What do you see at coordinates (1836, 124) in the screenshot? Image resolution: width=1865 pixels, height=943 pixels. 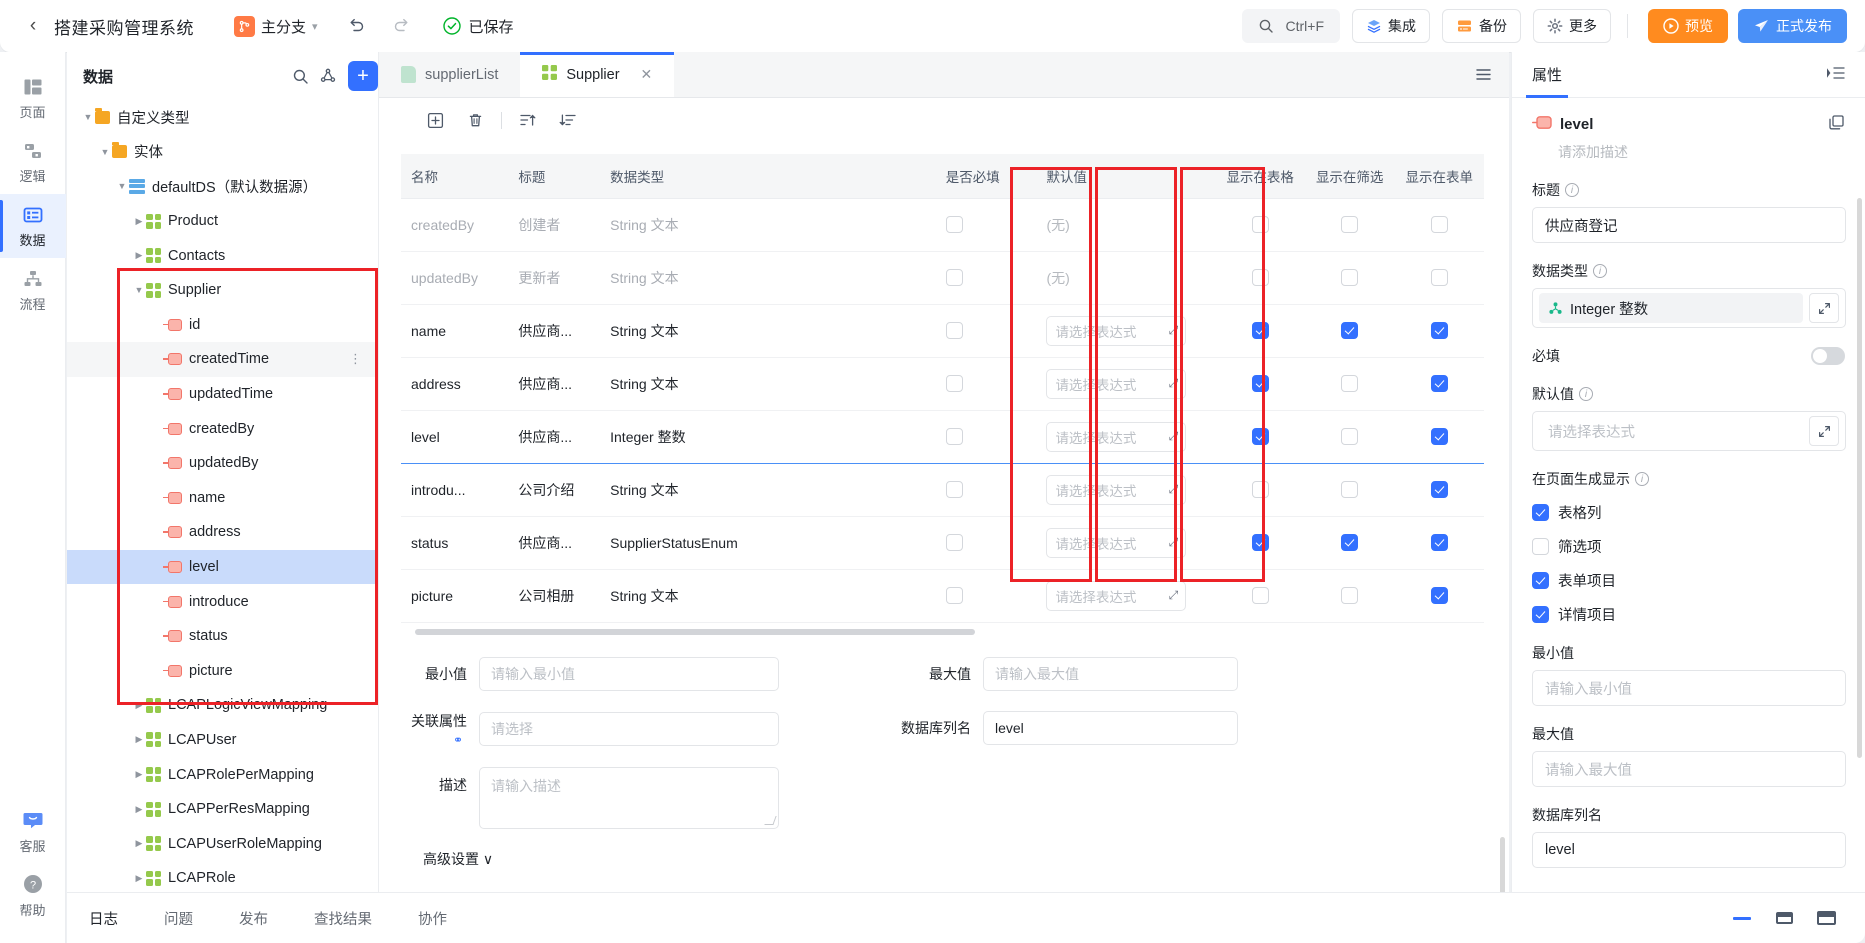 I see `copy-icon` at bounding box center [1836, 124].